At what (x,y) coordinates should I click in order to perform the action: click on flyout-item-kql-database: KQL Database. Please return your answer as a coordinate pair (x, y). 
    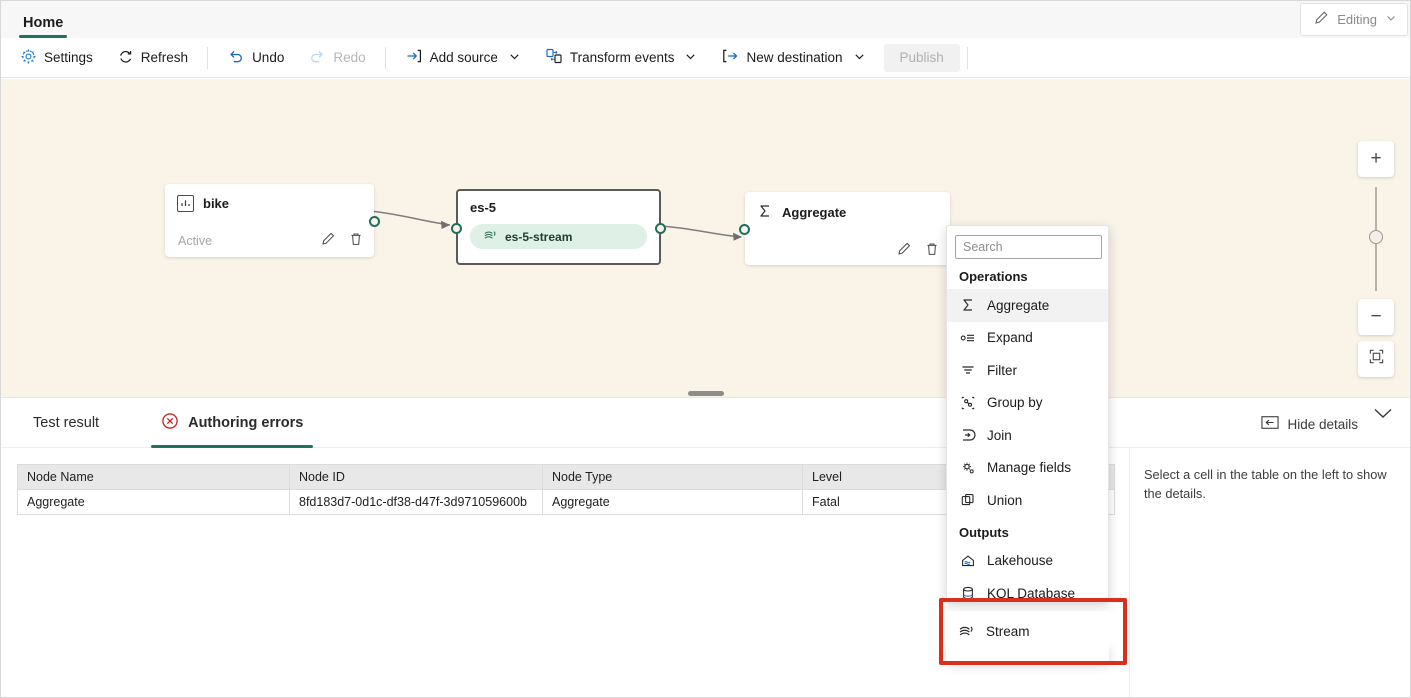
    Looking at the image, I should click on (1027, 589).